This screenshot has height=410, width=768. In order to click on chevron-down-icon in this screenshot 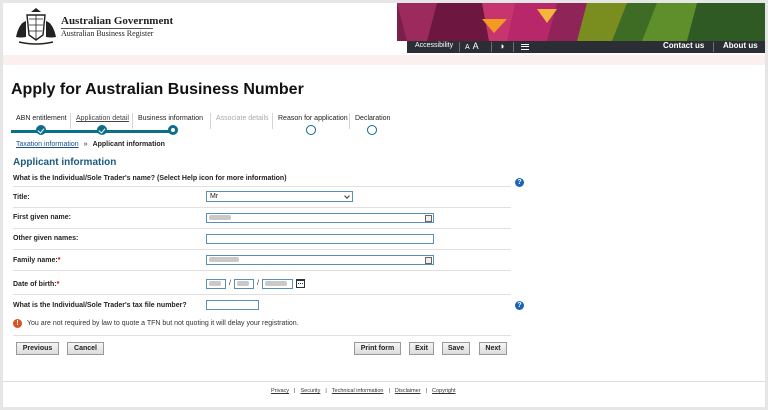, I will do `click(347, 196)`.